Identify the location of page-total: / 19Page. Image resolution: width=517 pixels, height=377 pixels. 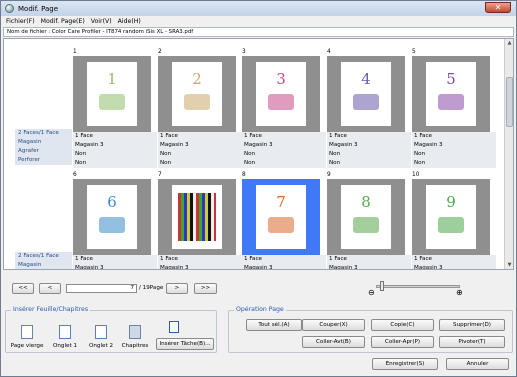
(151, 288).